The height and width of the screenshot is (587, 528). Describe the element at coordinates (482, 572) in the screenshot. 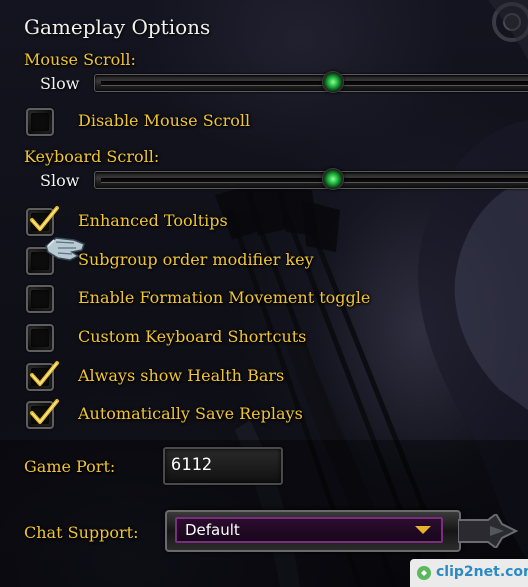

I see `watermark-text: clip2net.com` at that location.